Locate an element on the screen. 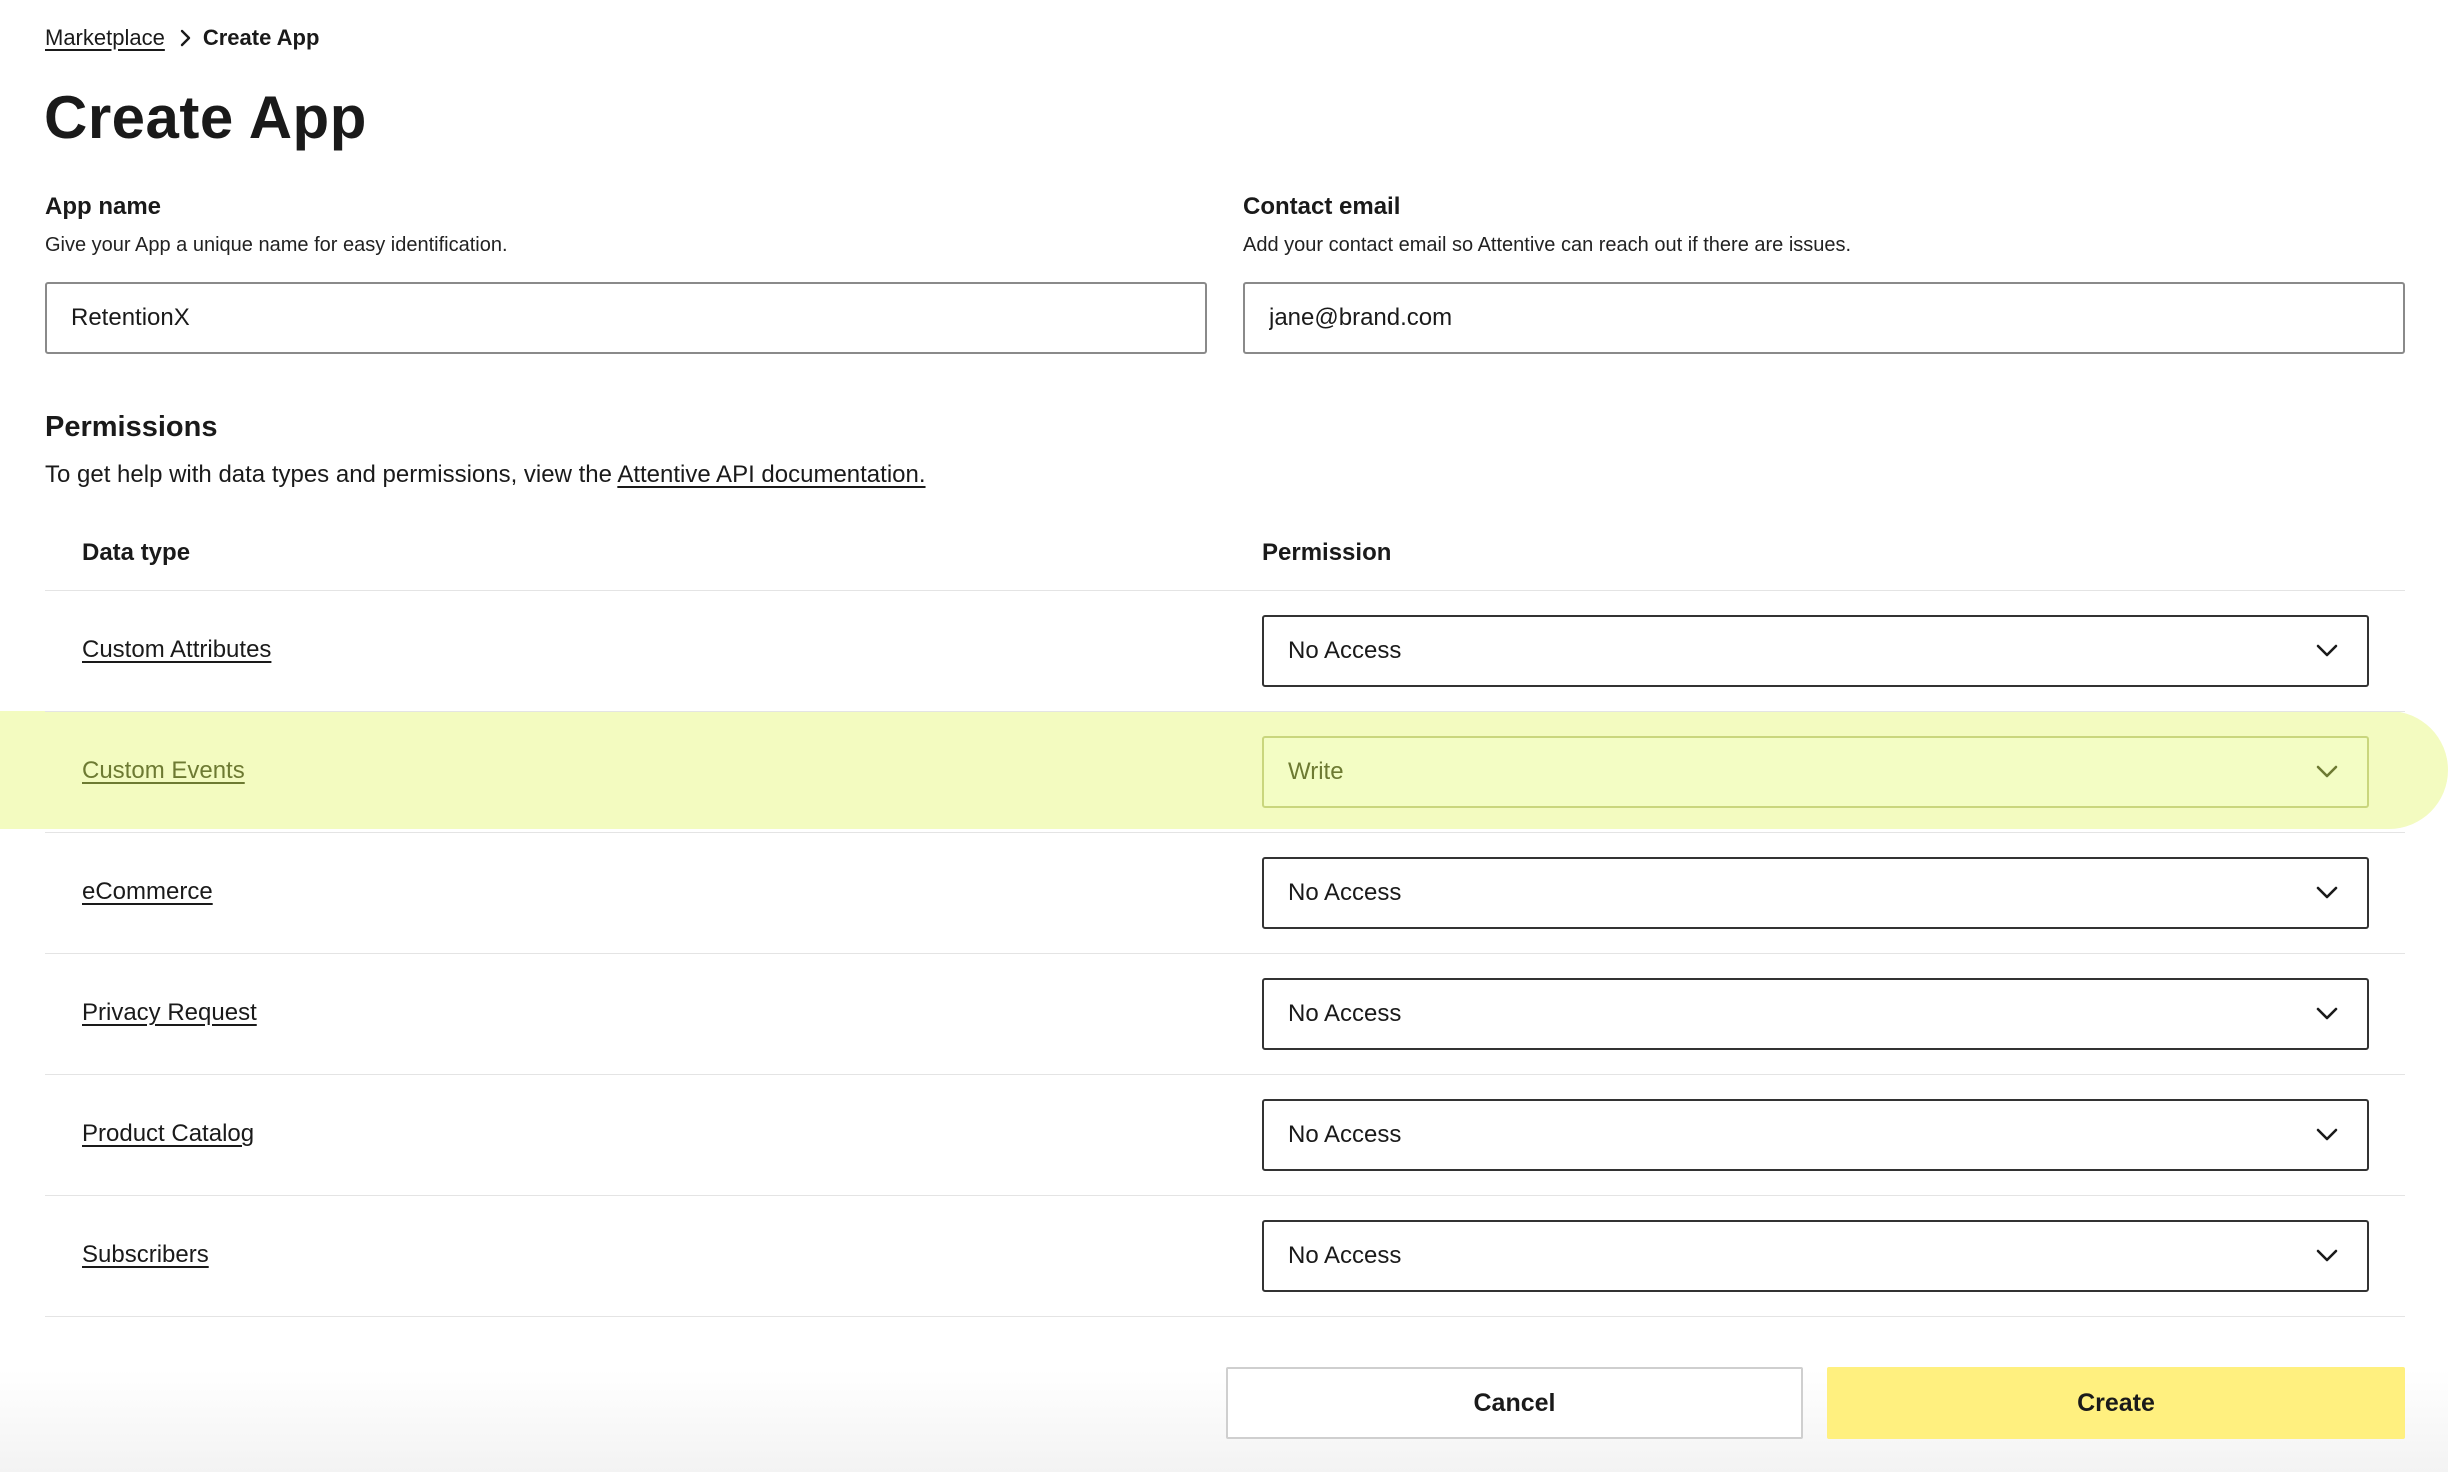 This screenshot has height=1472, width=2448. app-name-label: App name is located at coordinates (103, 206).